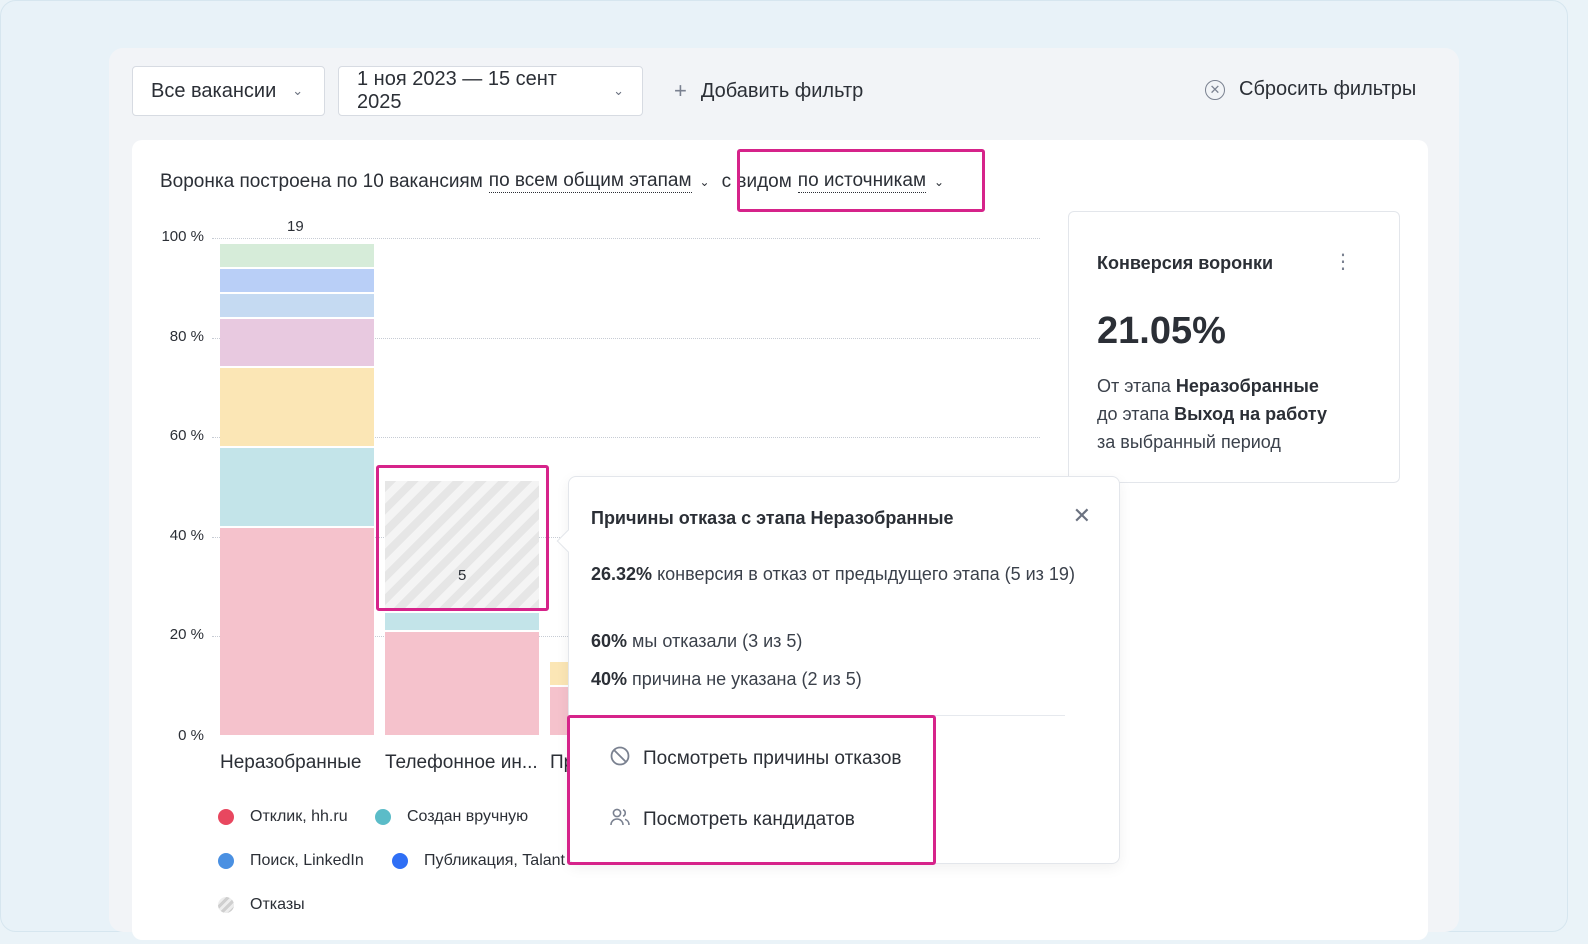  I want to click on vacancies-select-label: Все вакансии, so click(214, 90).